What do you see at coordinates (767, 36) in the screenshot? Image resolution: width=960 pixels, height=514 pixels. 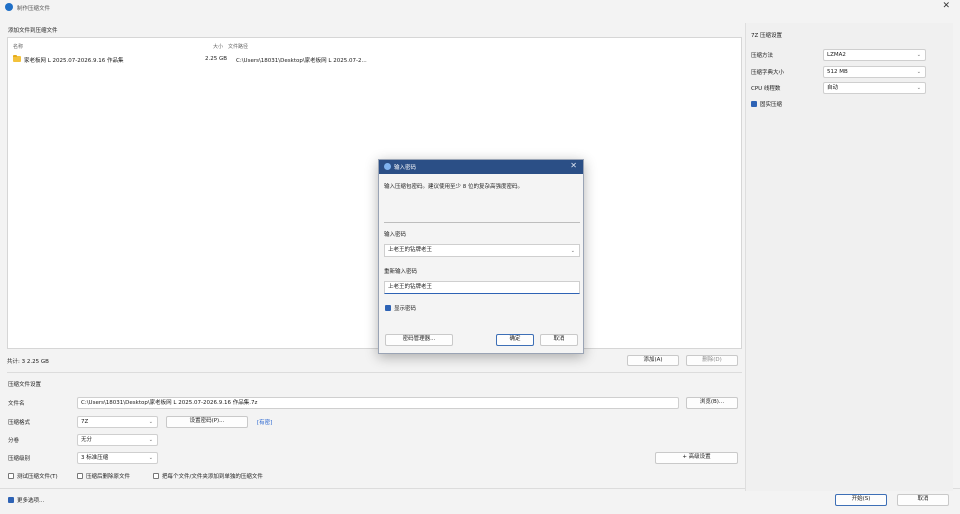 I see `panel-title: 7Z 压缩设置` at bounding box center [767, 36].